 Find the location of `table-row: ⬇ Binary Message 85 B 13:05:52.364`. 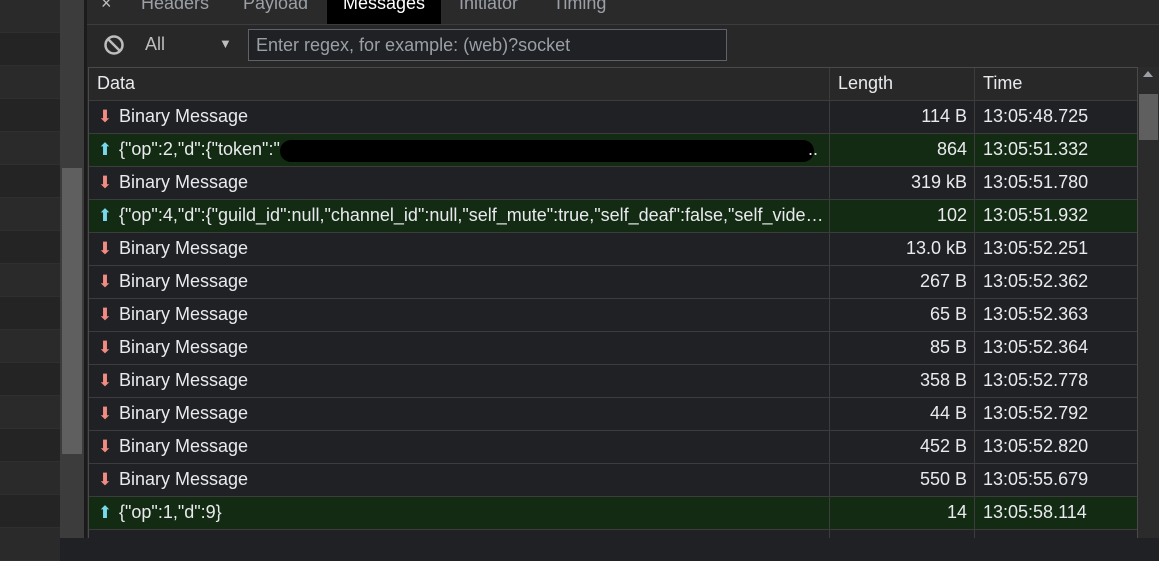

table-row: ⬇ Binary Message 85 B 13:05:52.364 is located at coordinates (613, 348).